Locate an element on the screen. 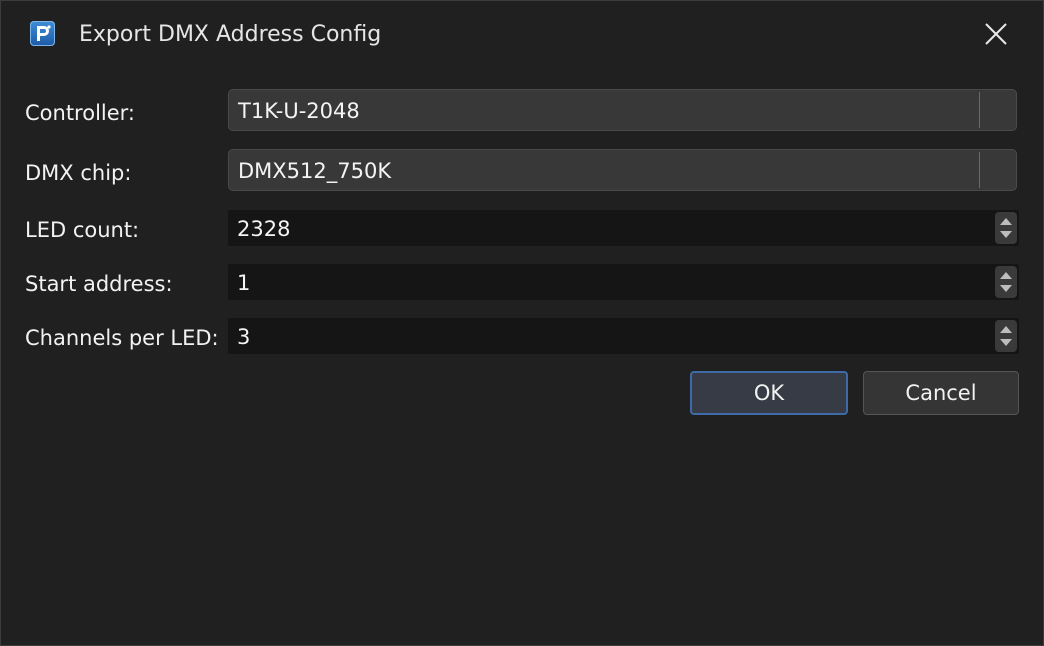 This screenshot has width=1044, height=646. dmx-chip-combobox: DMX512_750K is located at coordinates (622, 170).